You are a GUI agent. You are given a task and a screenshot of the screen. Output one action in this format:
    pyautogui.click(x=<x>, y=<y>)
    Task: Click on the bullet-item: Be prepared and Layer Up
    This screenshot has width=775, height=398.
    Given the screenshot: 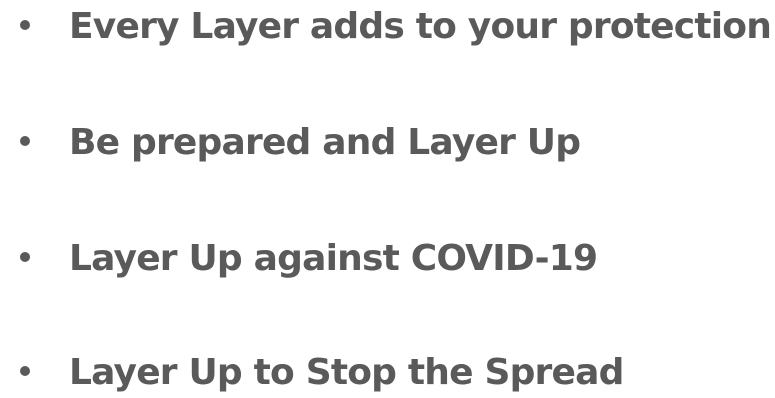 What is the action you would take?
    pyautogui.click(x=387, y=143)
    